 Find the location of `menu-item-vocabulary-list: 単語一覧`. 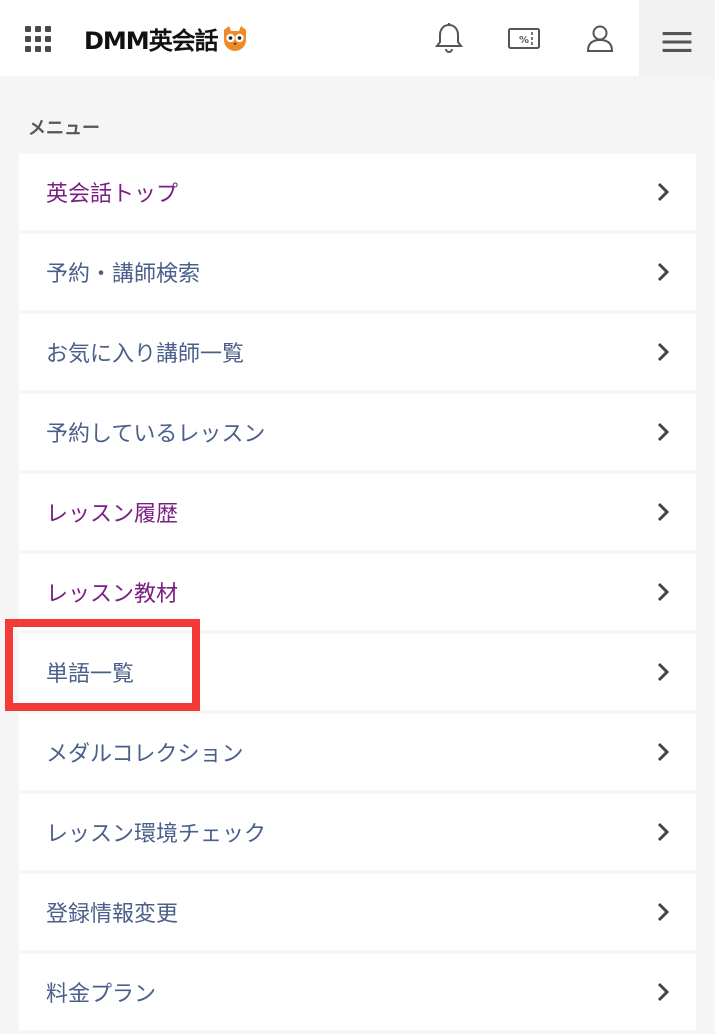

menu-item-vocabulary-list: 単語一覧 is located at coordinates (357, 672).